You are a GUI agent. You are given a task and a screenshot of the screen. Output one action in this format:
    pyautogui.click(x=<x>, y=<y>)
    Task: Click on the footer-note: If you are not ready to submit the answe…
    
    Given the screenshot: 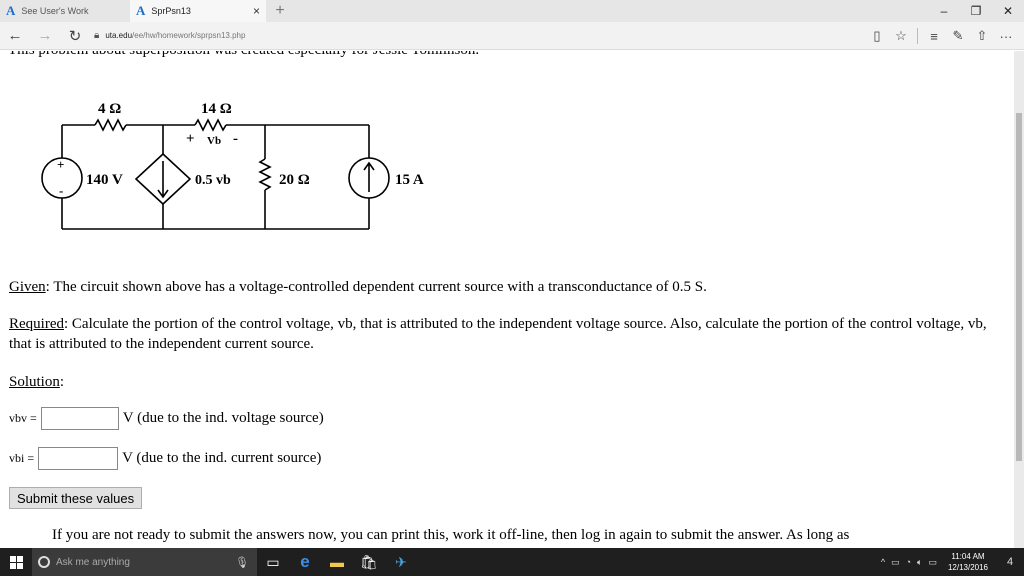 What is the action you would take?
    pyautogui.click(x=451, y=535)
    